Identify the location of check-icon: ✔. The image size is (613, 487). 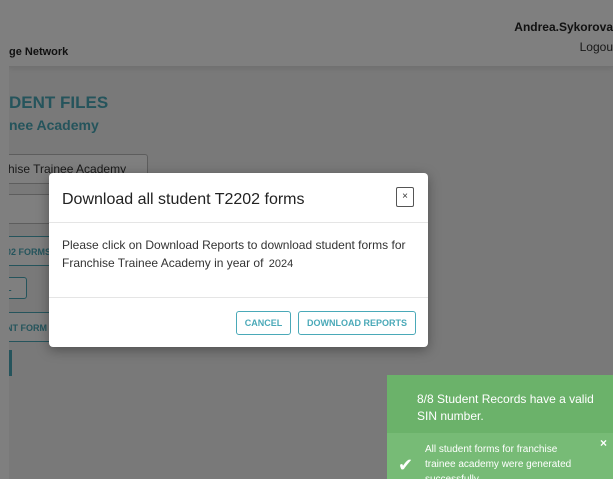
(406, 465).